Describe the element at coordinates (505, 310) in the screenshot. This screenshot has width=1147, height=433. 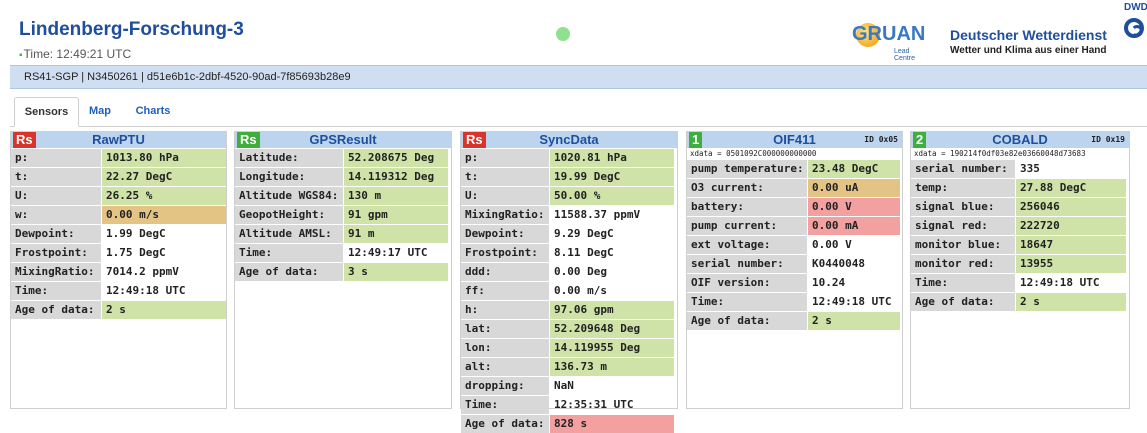
I see `sensor-label: h:` at that location.